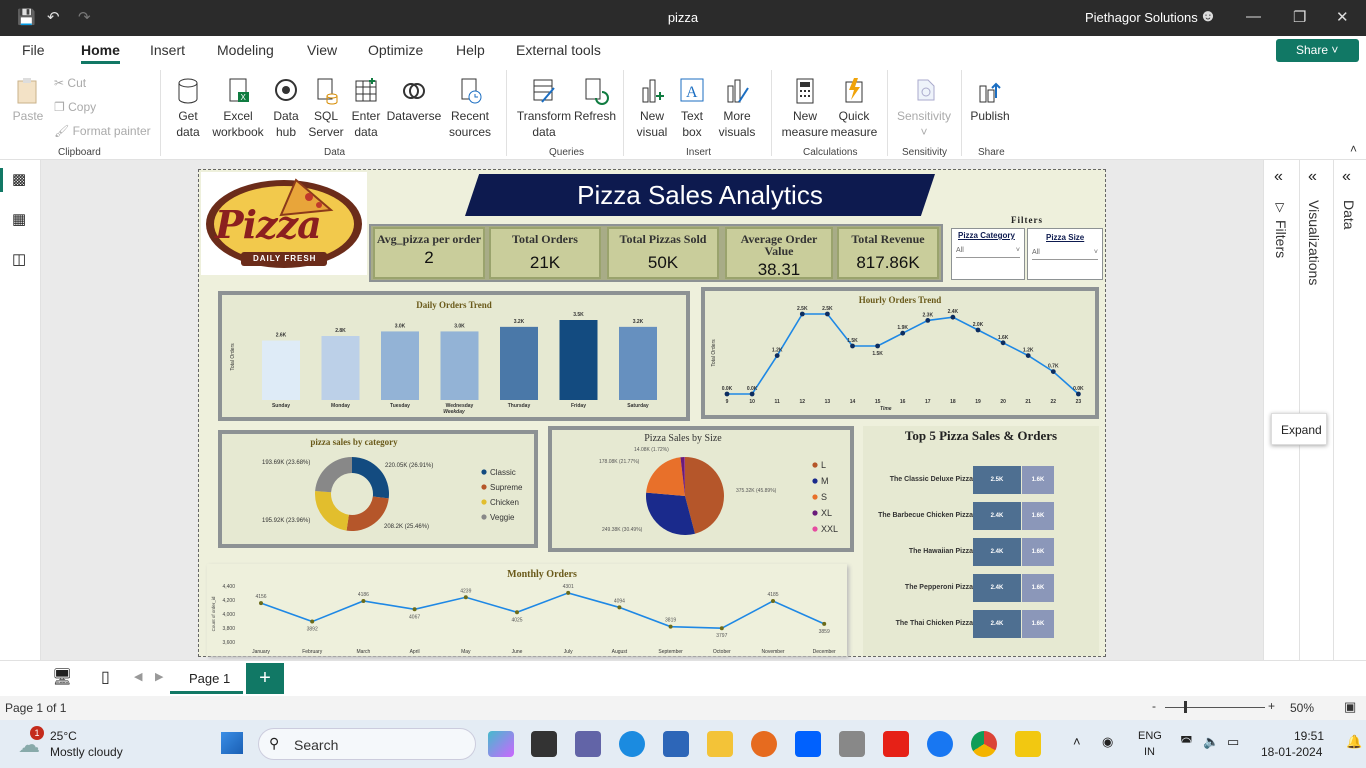 Image resolution: width=1366 pixels, height=768 pixels. Describe the element at coordinates (470, 50) in the screenshot. I see `tab-help: Help` at that location.